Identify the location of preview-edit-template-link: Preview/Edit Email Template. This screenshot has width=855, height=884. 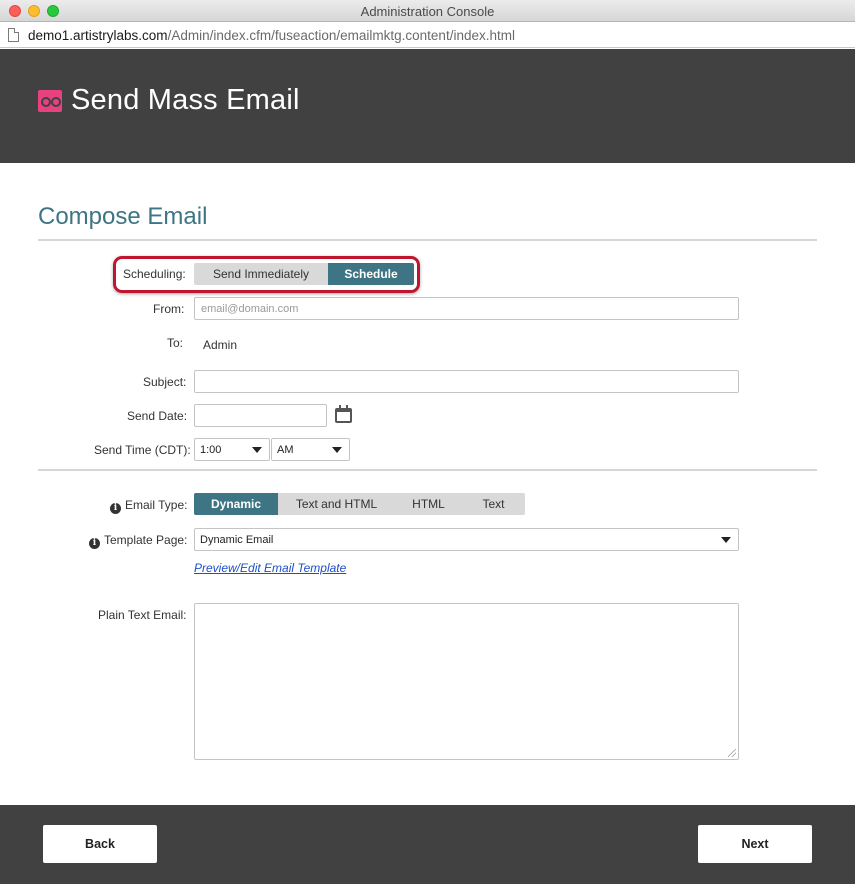
(270, 568).